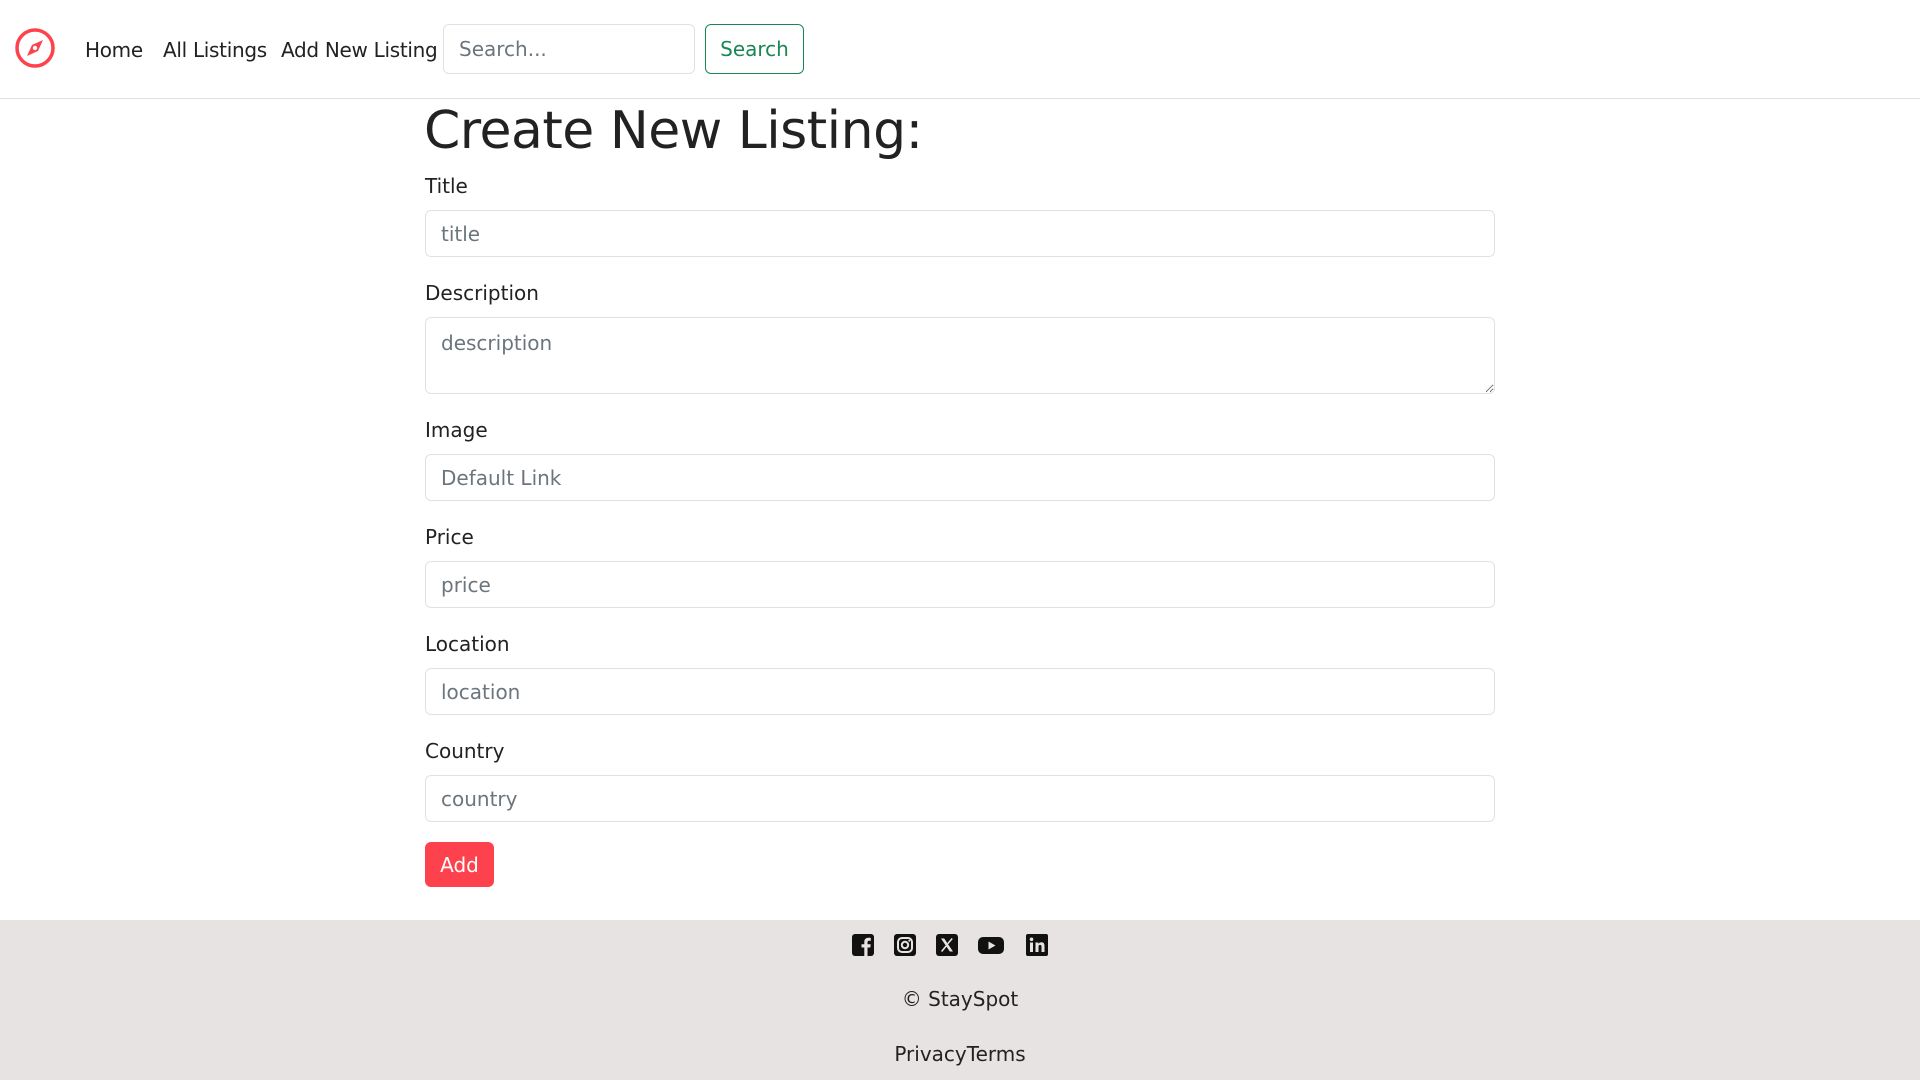  Describe the element at coordinates (991, 945) in the screenshot. I see `youtube-icon` at that location.